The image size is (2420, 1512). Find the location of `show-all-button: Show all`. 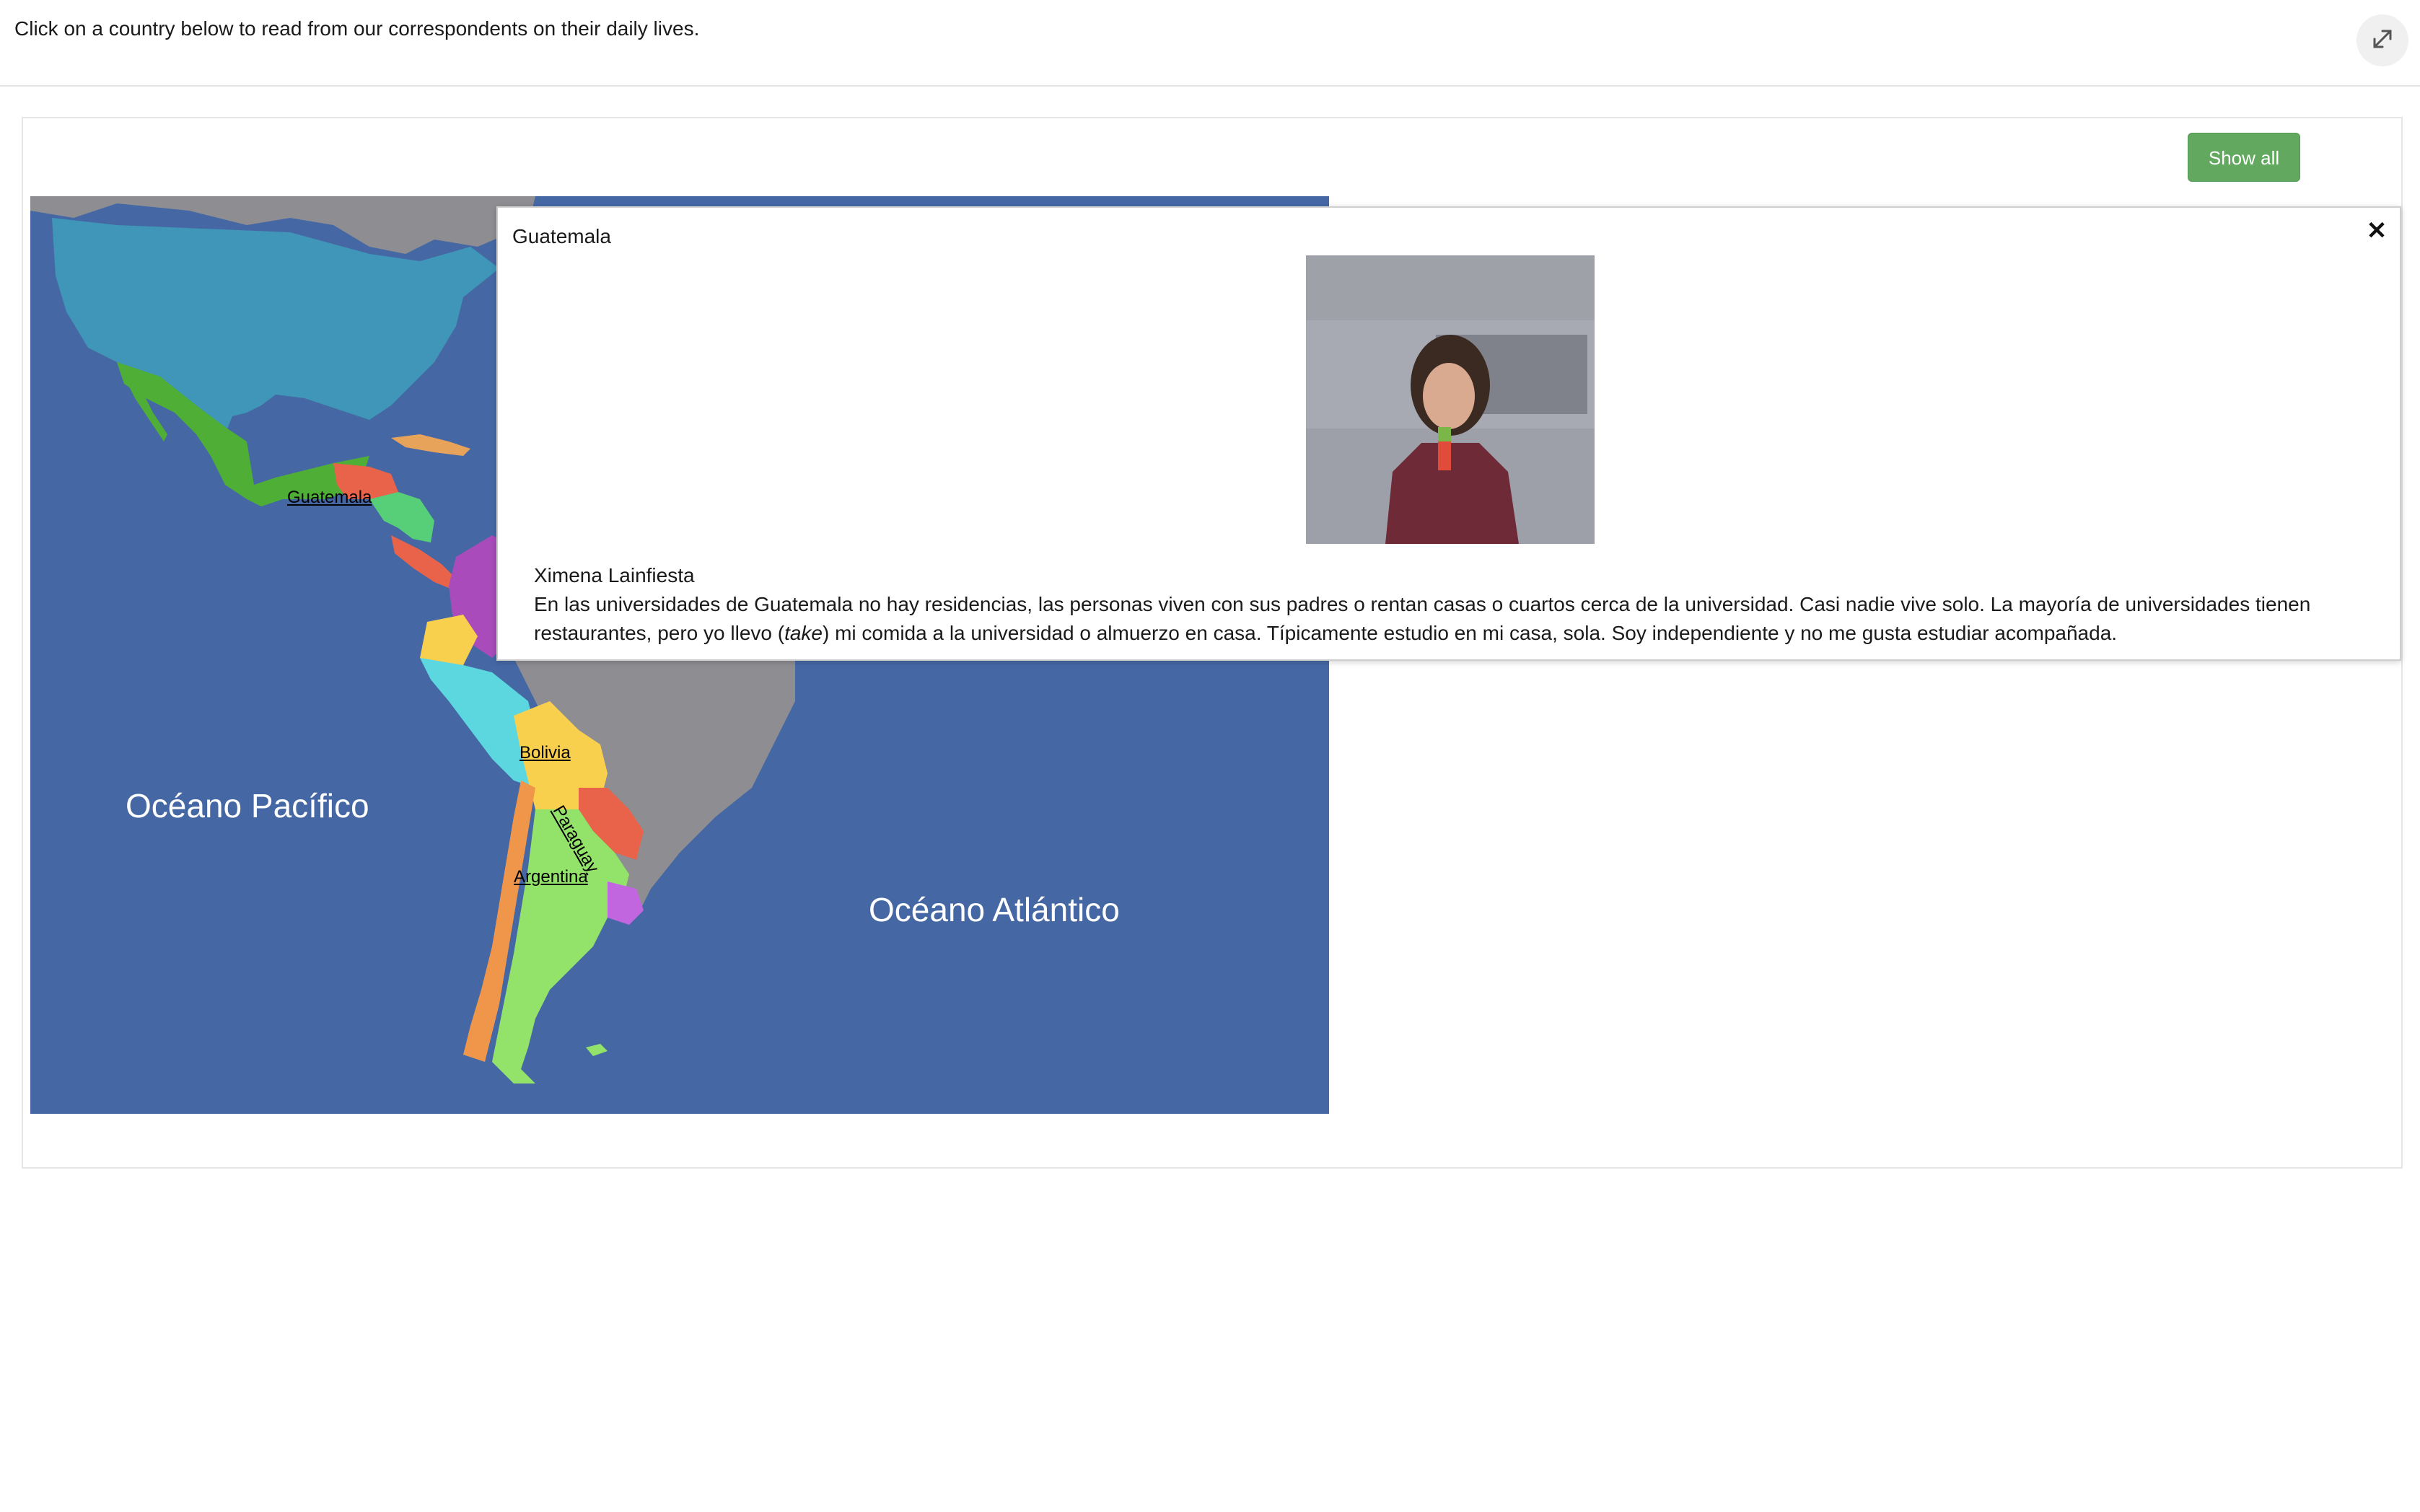

show-all-button: Show all is located at coordinates (2244, 158).